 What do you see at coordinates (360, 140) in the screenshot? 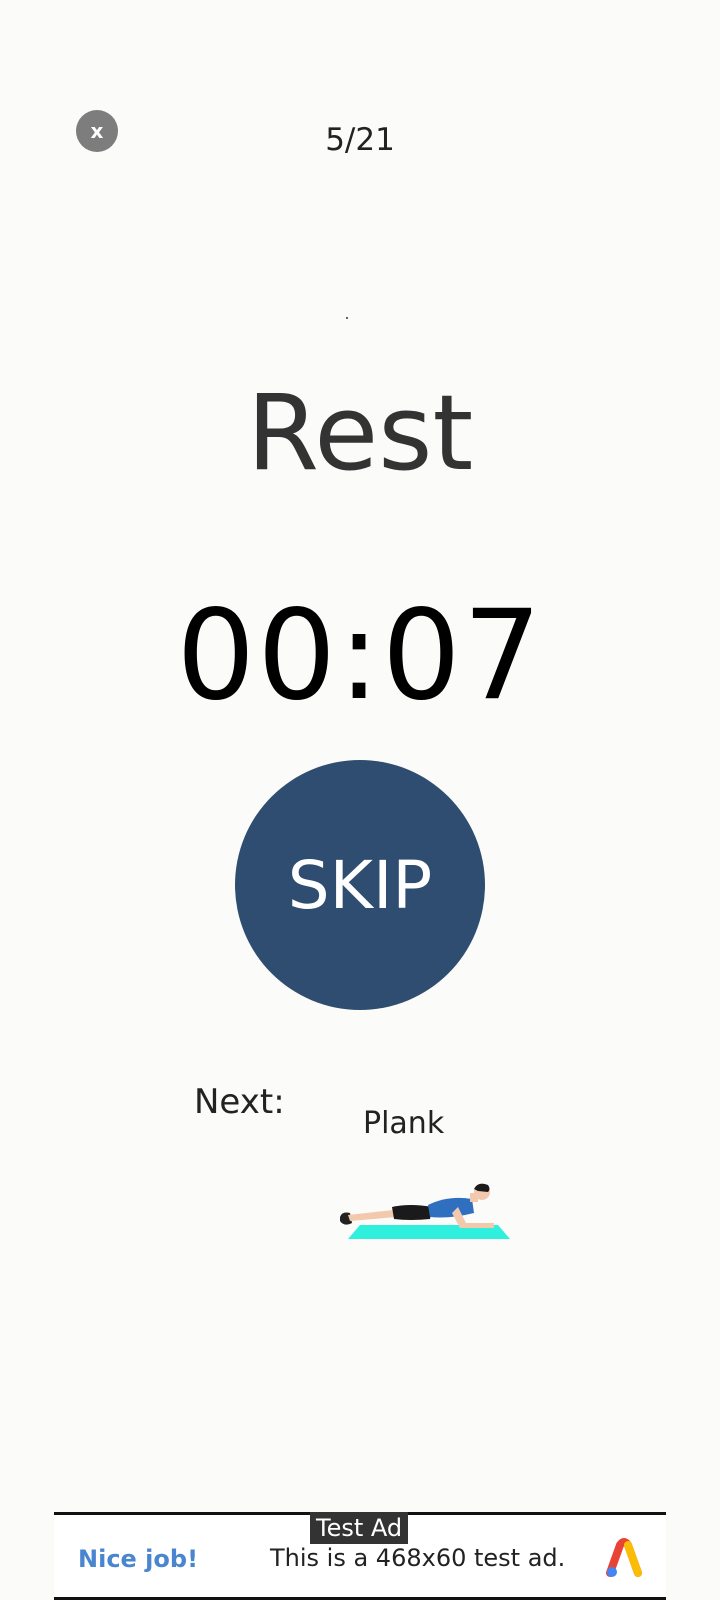
I see `exercise-progress: 5/21` at bounding box center [360, 140].